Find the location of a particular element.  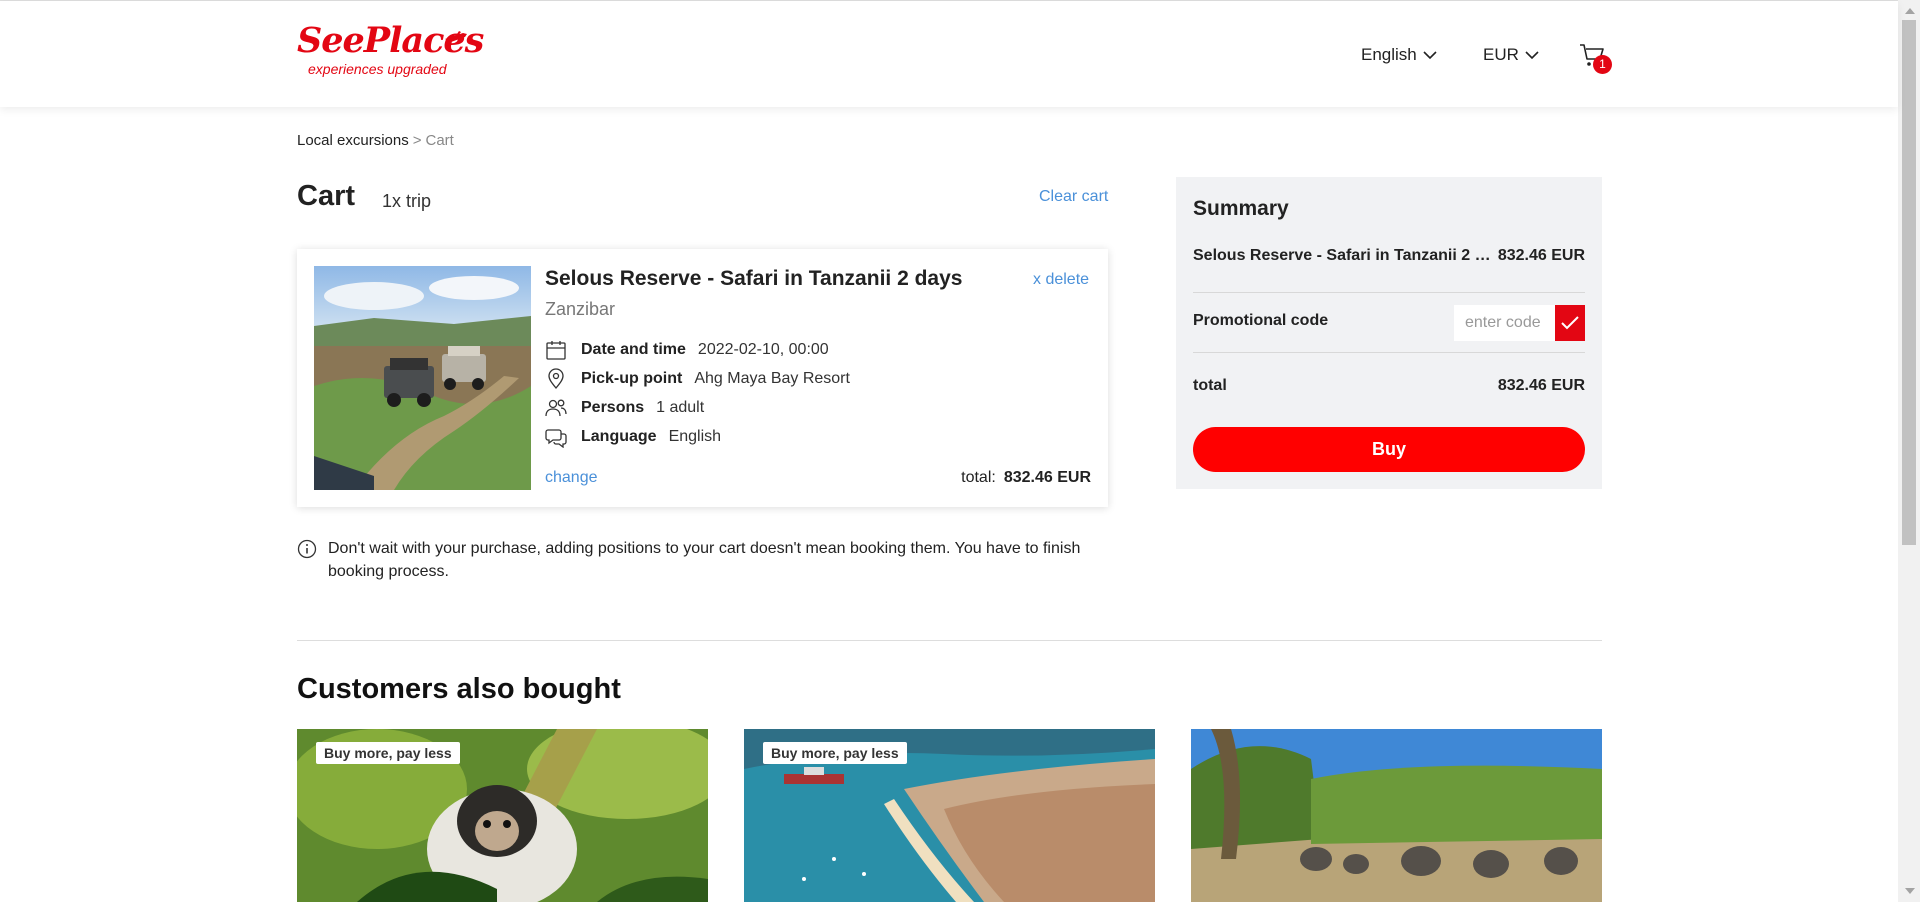

detail-label: Persons is located at coordinates (613, 407).